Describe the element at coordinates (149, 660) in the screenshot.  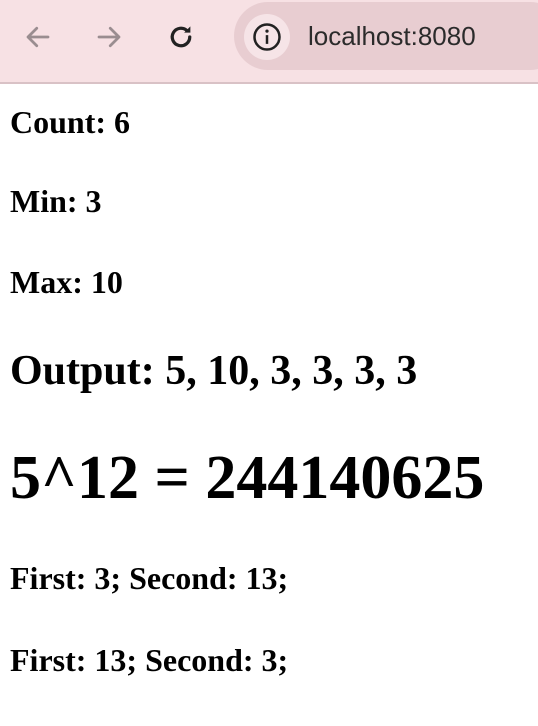
I see `pair-heading-2: First: 13; Second: 3;` at that location.